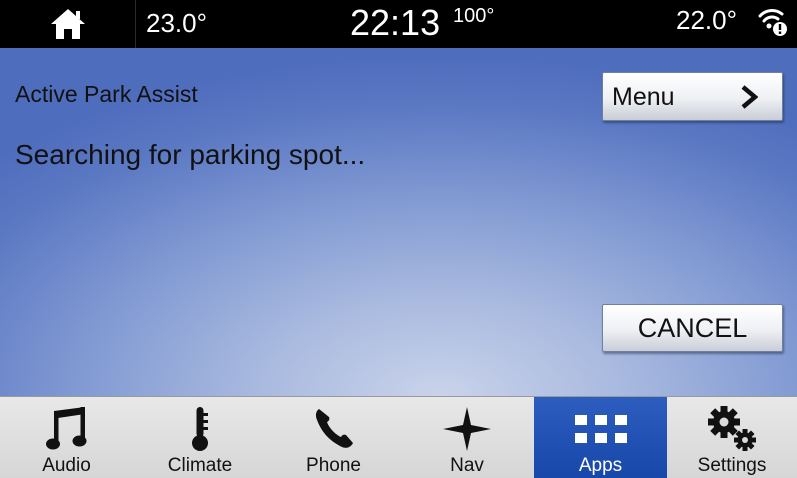  I want to click on tab-phone: Phone, so click(333, 437).